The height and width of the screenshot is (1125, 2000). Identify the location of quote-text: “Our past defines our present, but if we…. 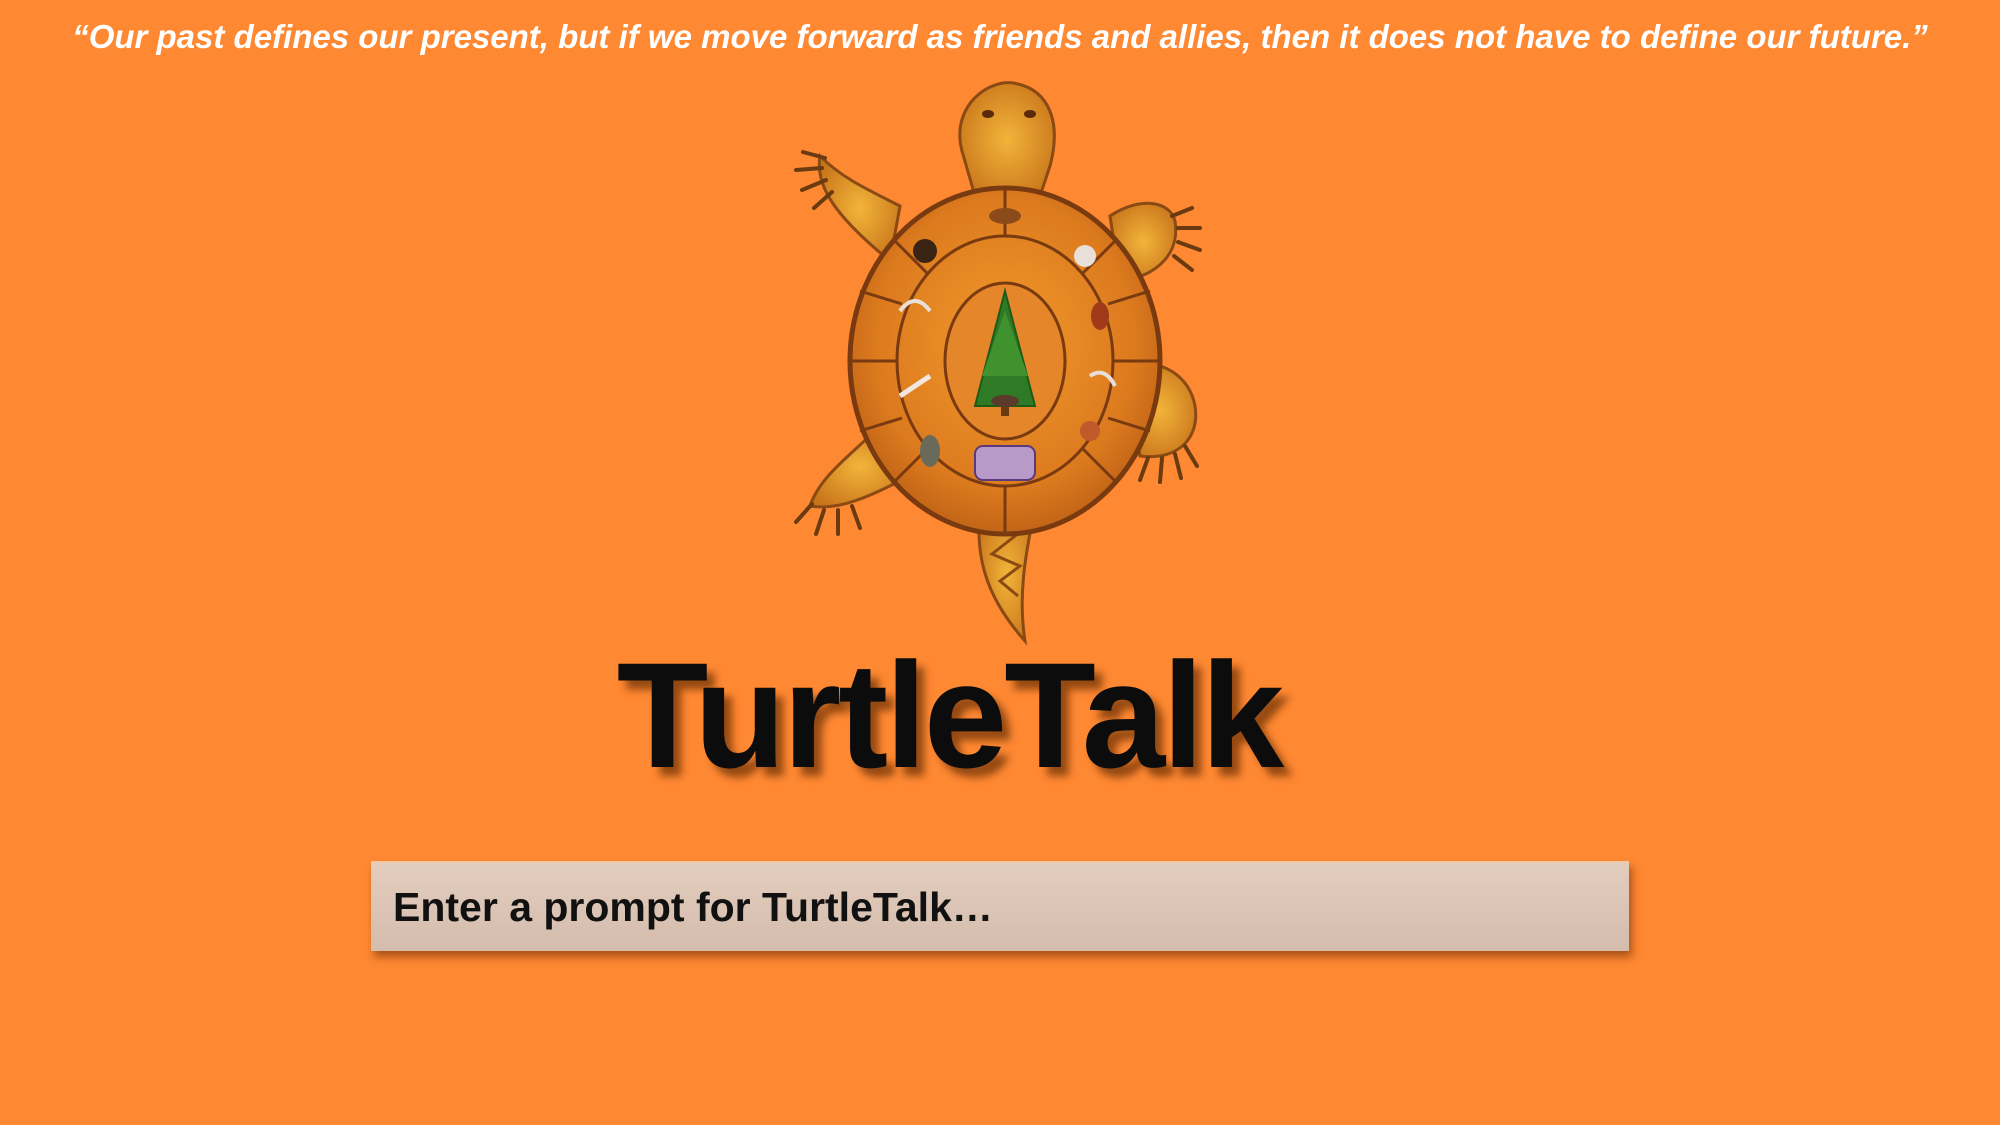
(1000, 36).